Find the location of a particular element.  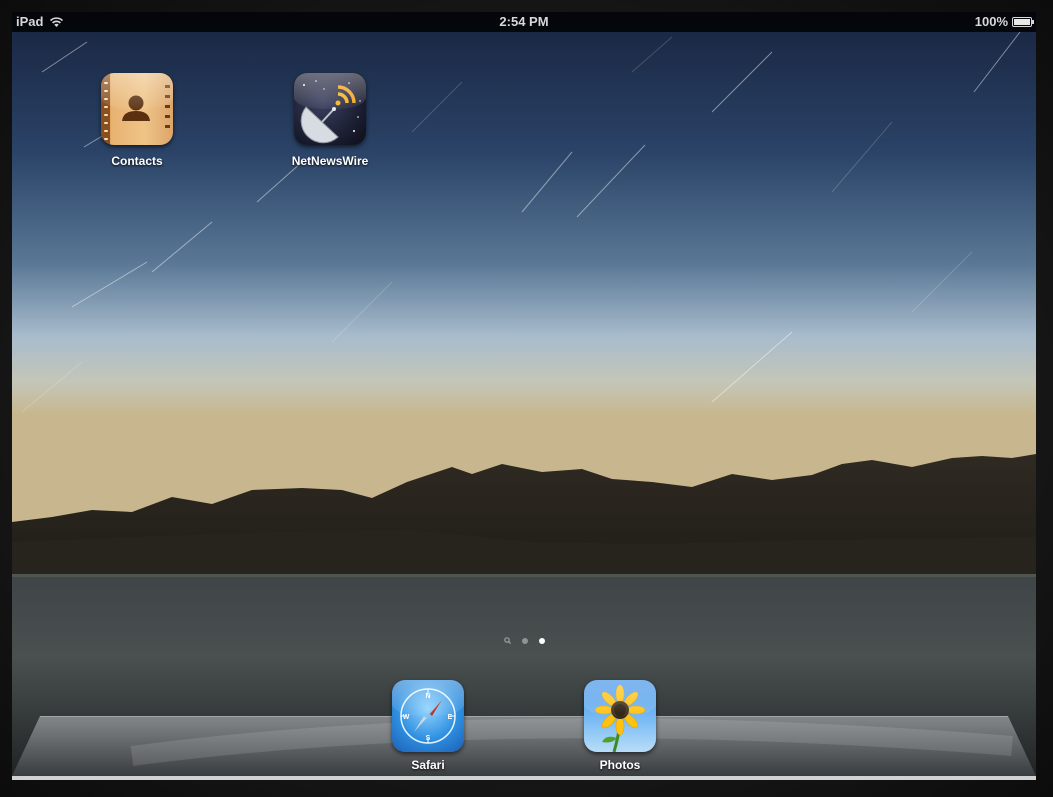

search-page-icon is located at coordinates (507, 640).